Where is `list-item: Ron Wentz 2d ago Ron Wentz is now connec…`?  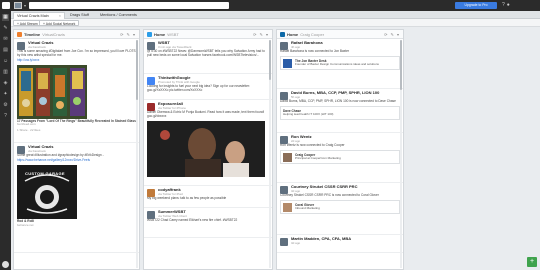 list-item: Ron Wentz 2d ago Ron Wentz is now connec… is located at coordinates (340, 158).